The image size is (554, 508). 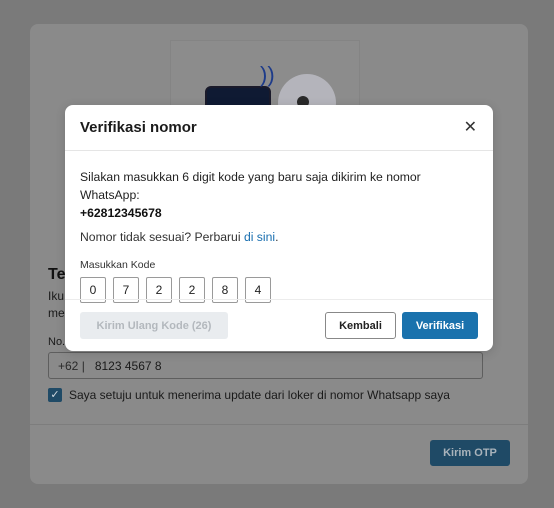 What do you see at coordinates (118, 265) in the screenshot?
I see `code-input-label: Masukkan Kode` at bounding box center [118, 265].